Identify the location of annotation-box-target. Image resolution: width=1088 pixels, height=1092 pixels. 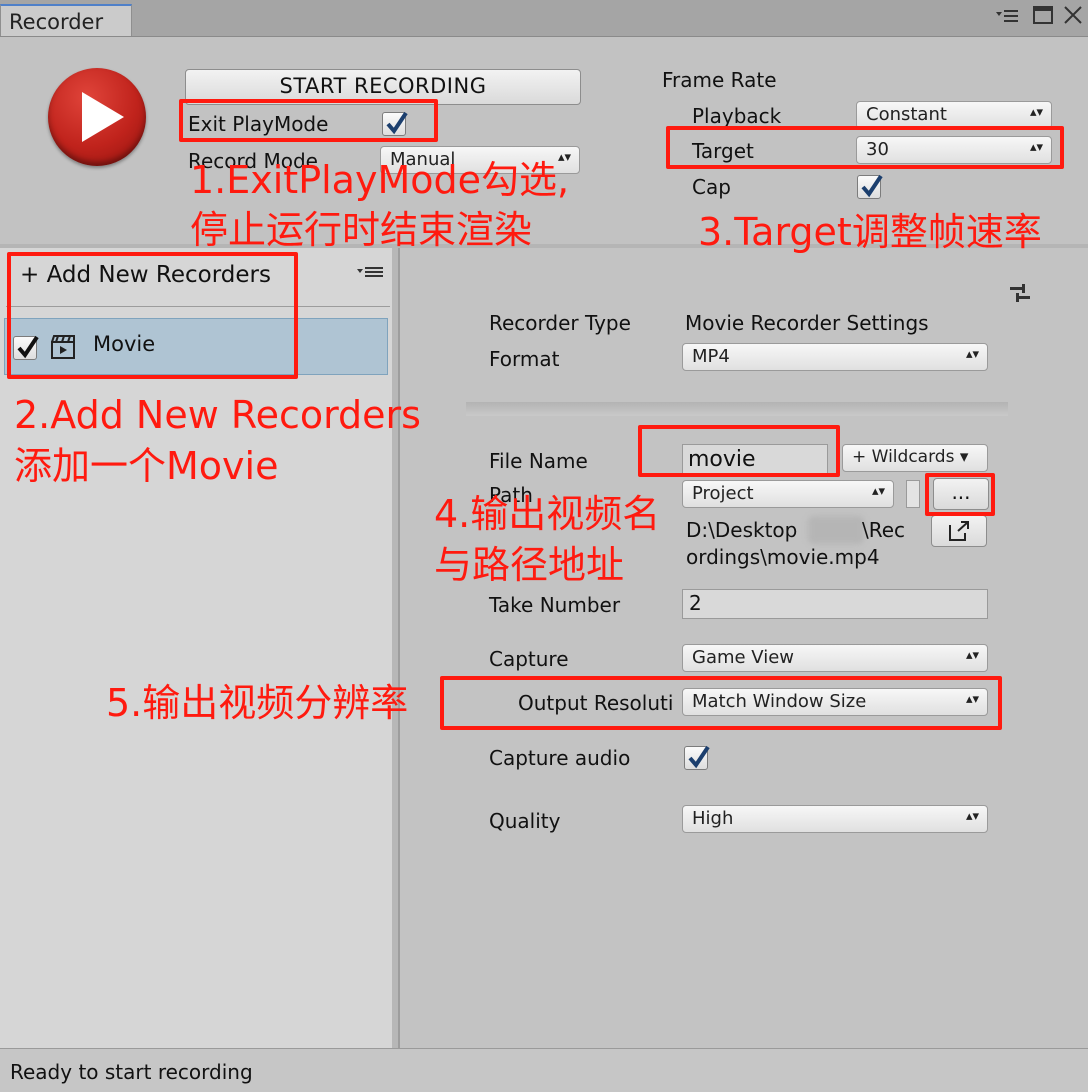
(865, 147).